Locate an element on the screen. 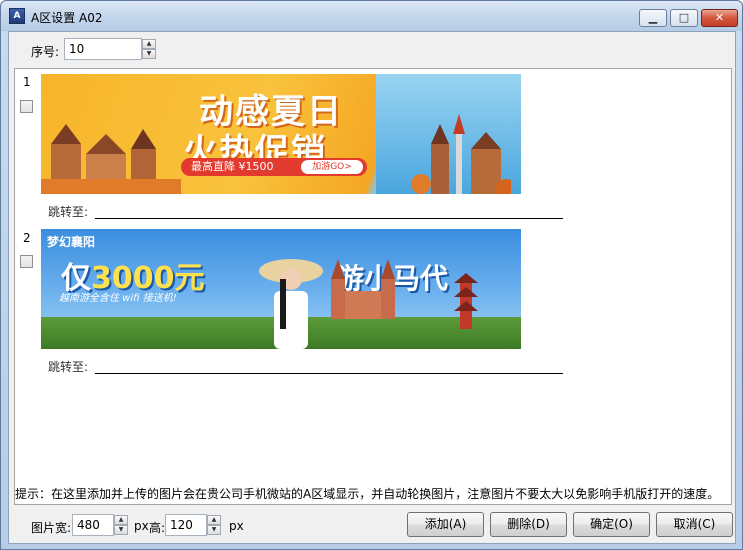 Image resolution: width=743 pixels, height=550 pixels. image-height-input is located at coordinates (186, 525).